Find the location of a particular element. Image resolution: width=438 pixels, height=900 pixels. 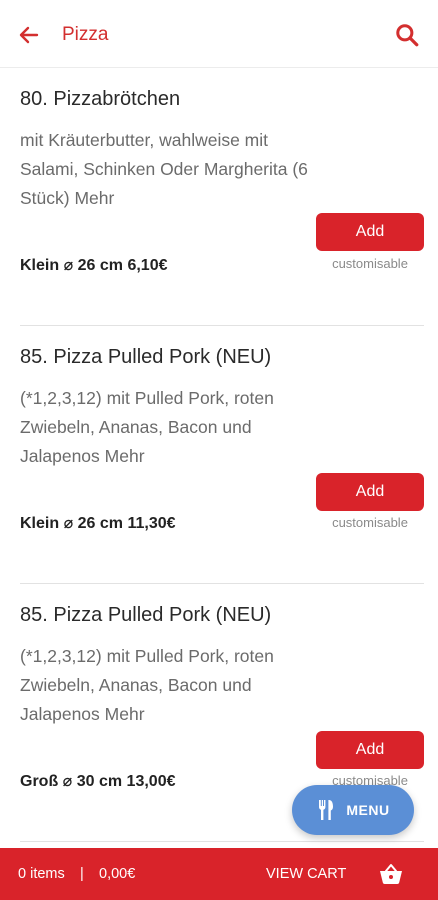

fab-label: MENU is located at coordinates (368, 810).